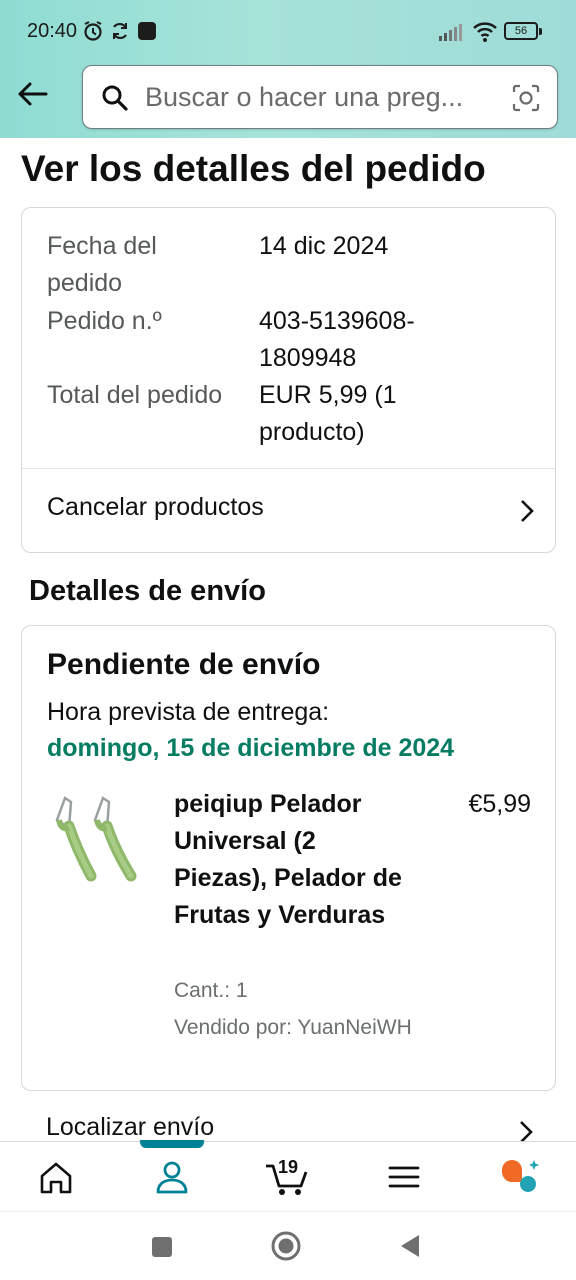 The height and width of the screenshot is (1280, 576). What do you see at coordinates (147, 31) in the screenshot?
I see `app-notification-icon` at bounding box center [147, 31].